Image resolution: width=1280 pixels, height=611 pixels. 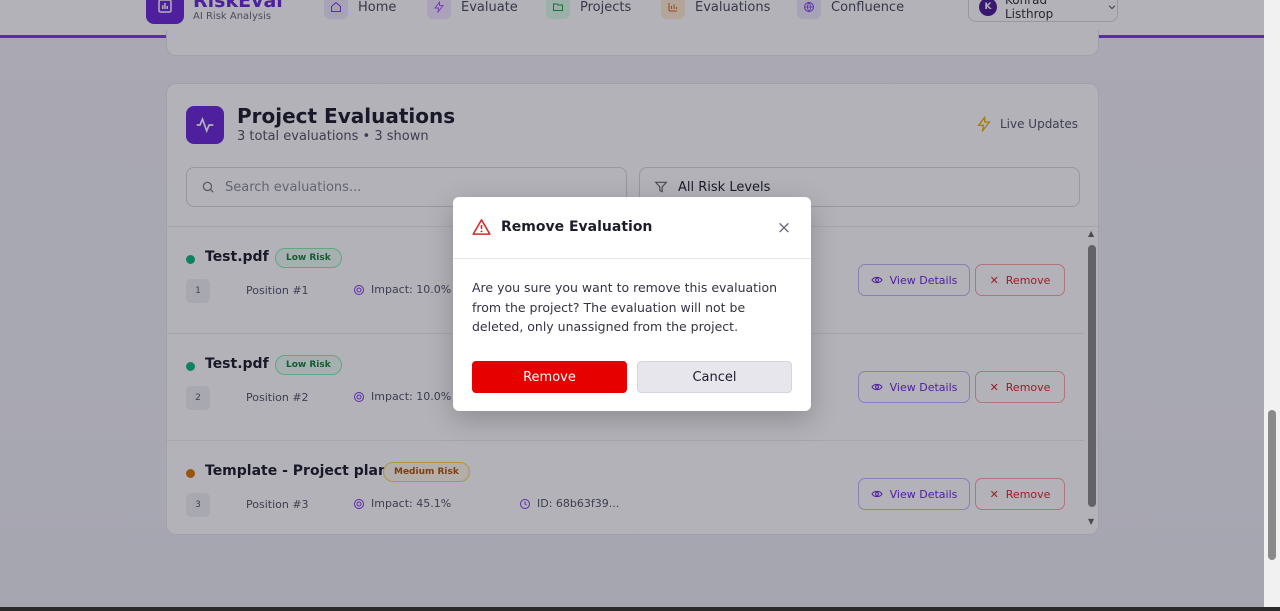 I want to click on page-scrollbar, so click(x=1272, y=303).